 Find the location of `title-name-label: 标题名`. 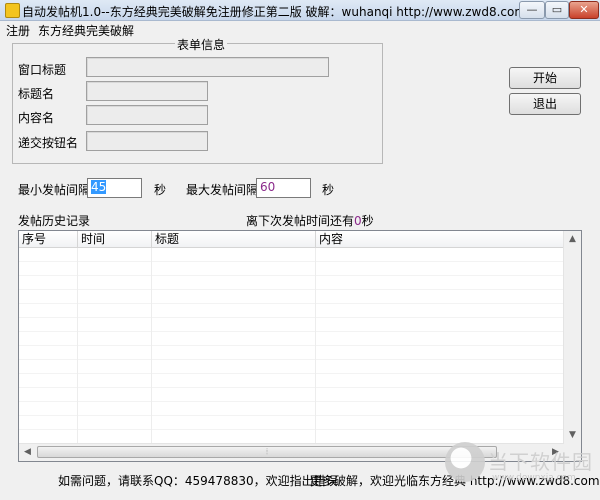

title-name-label: 标题名 is located at coordinates (36, 94).